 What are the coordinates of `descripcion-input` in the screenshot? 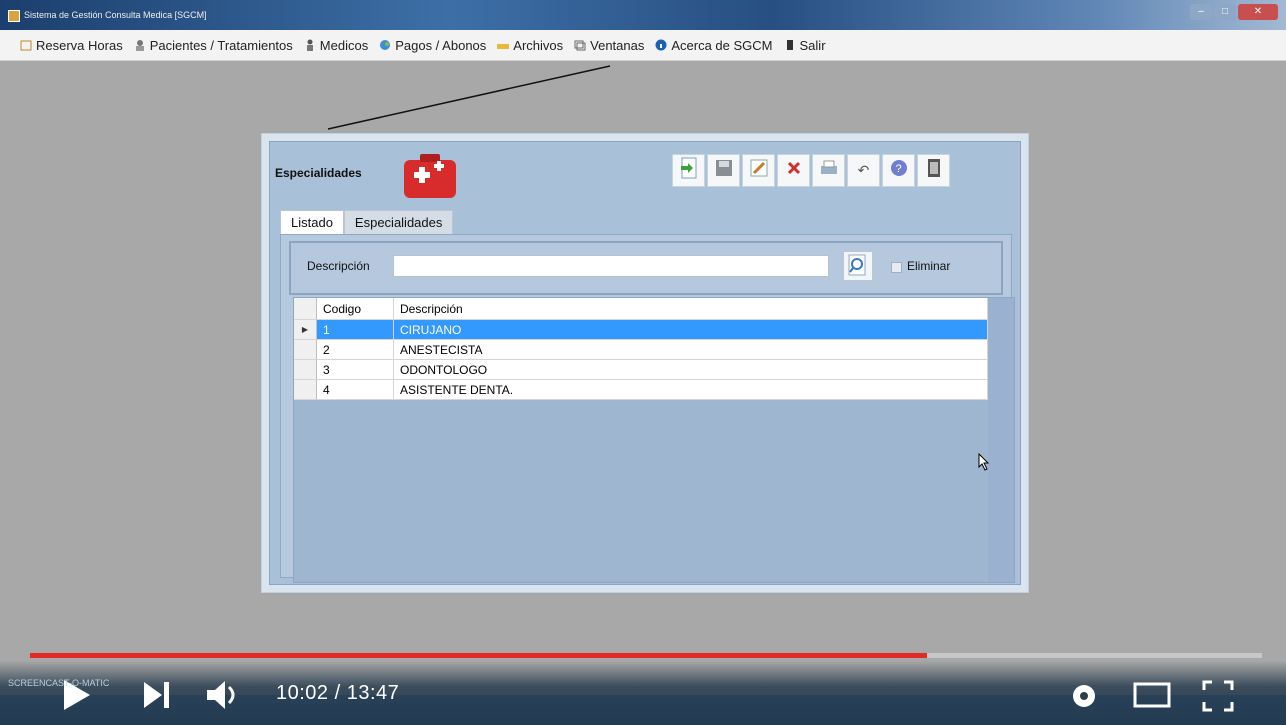 It's located at (611, 266).